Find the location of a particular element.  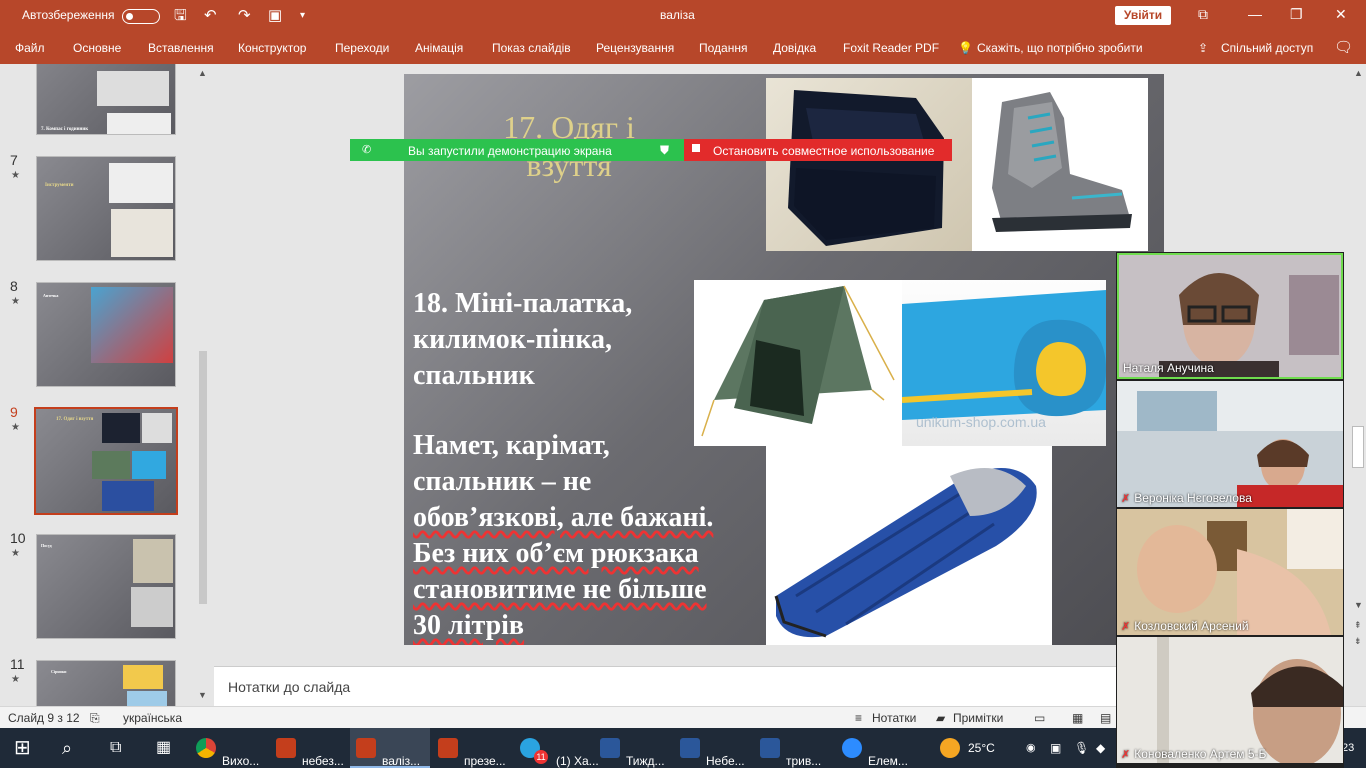

tab-slideshow: Показ слайдів is located at coordinates (531, 48).